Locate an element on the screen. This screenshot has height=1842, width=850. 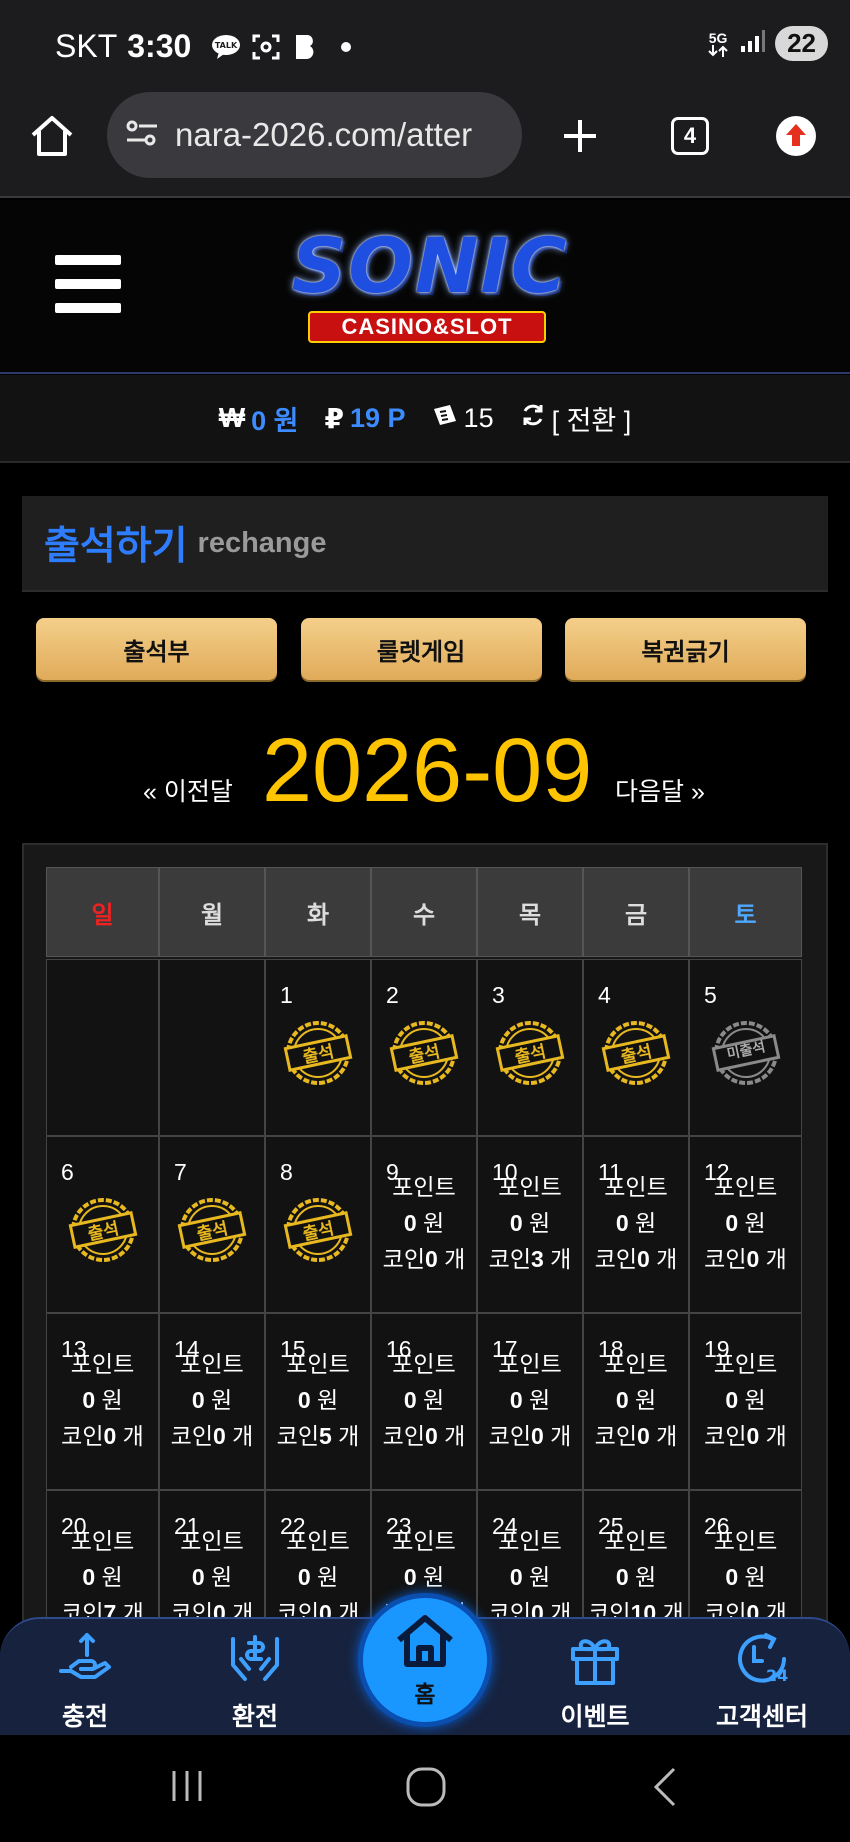
clock: 3:30 is located at coordinates (159, 46).